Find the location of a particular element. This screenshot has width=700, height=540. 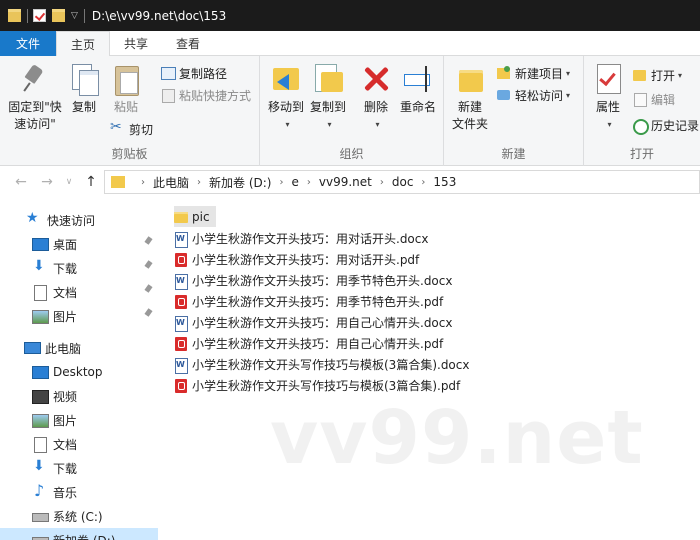

history-button: 历史记录 is located at coordinates (665, 125).